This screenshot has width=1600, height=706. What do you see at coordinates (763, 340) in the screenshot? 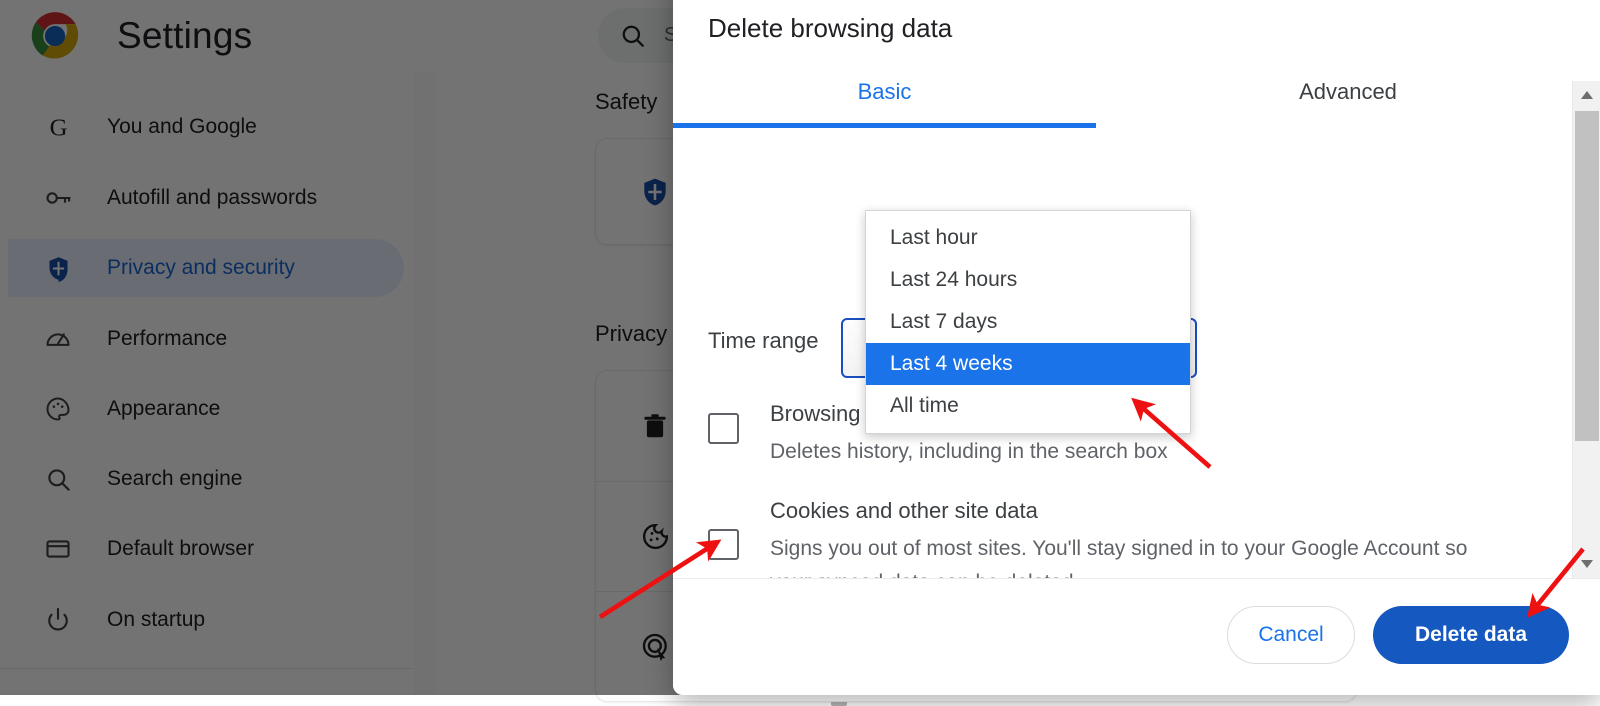
I see `time-range-label: Time range` at bounding box center [763, 340].